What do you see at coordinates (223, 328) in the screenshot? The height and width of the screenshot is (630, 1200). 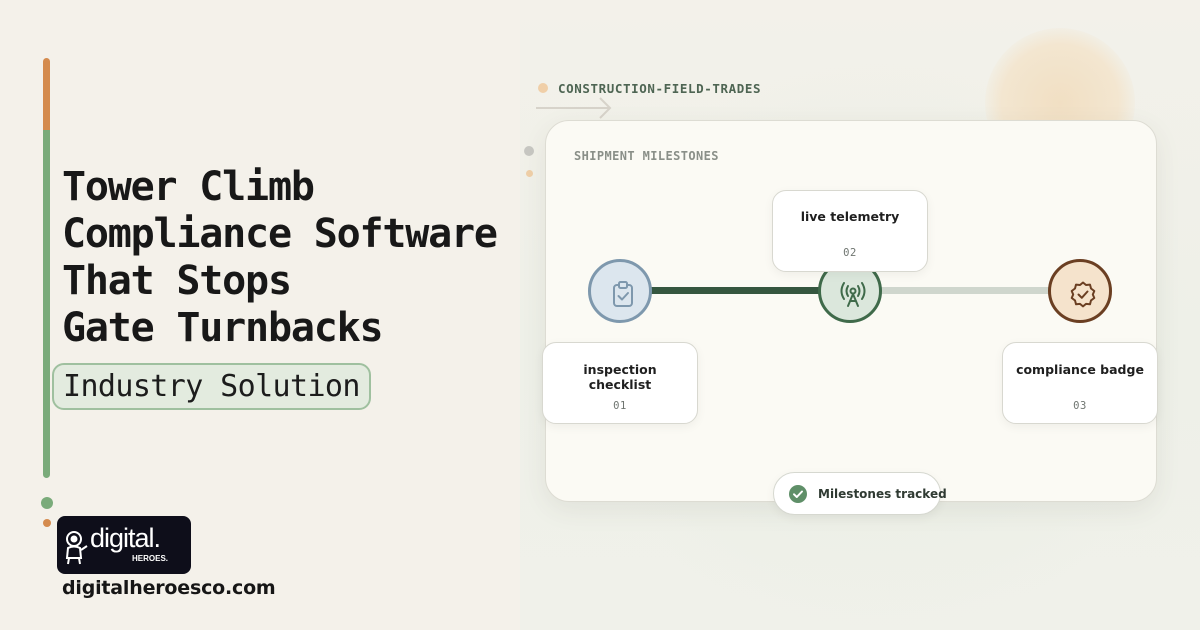 I see `headline-line: Gate Turnbacks` at bounding box center [223, 328].